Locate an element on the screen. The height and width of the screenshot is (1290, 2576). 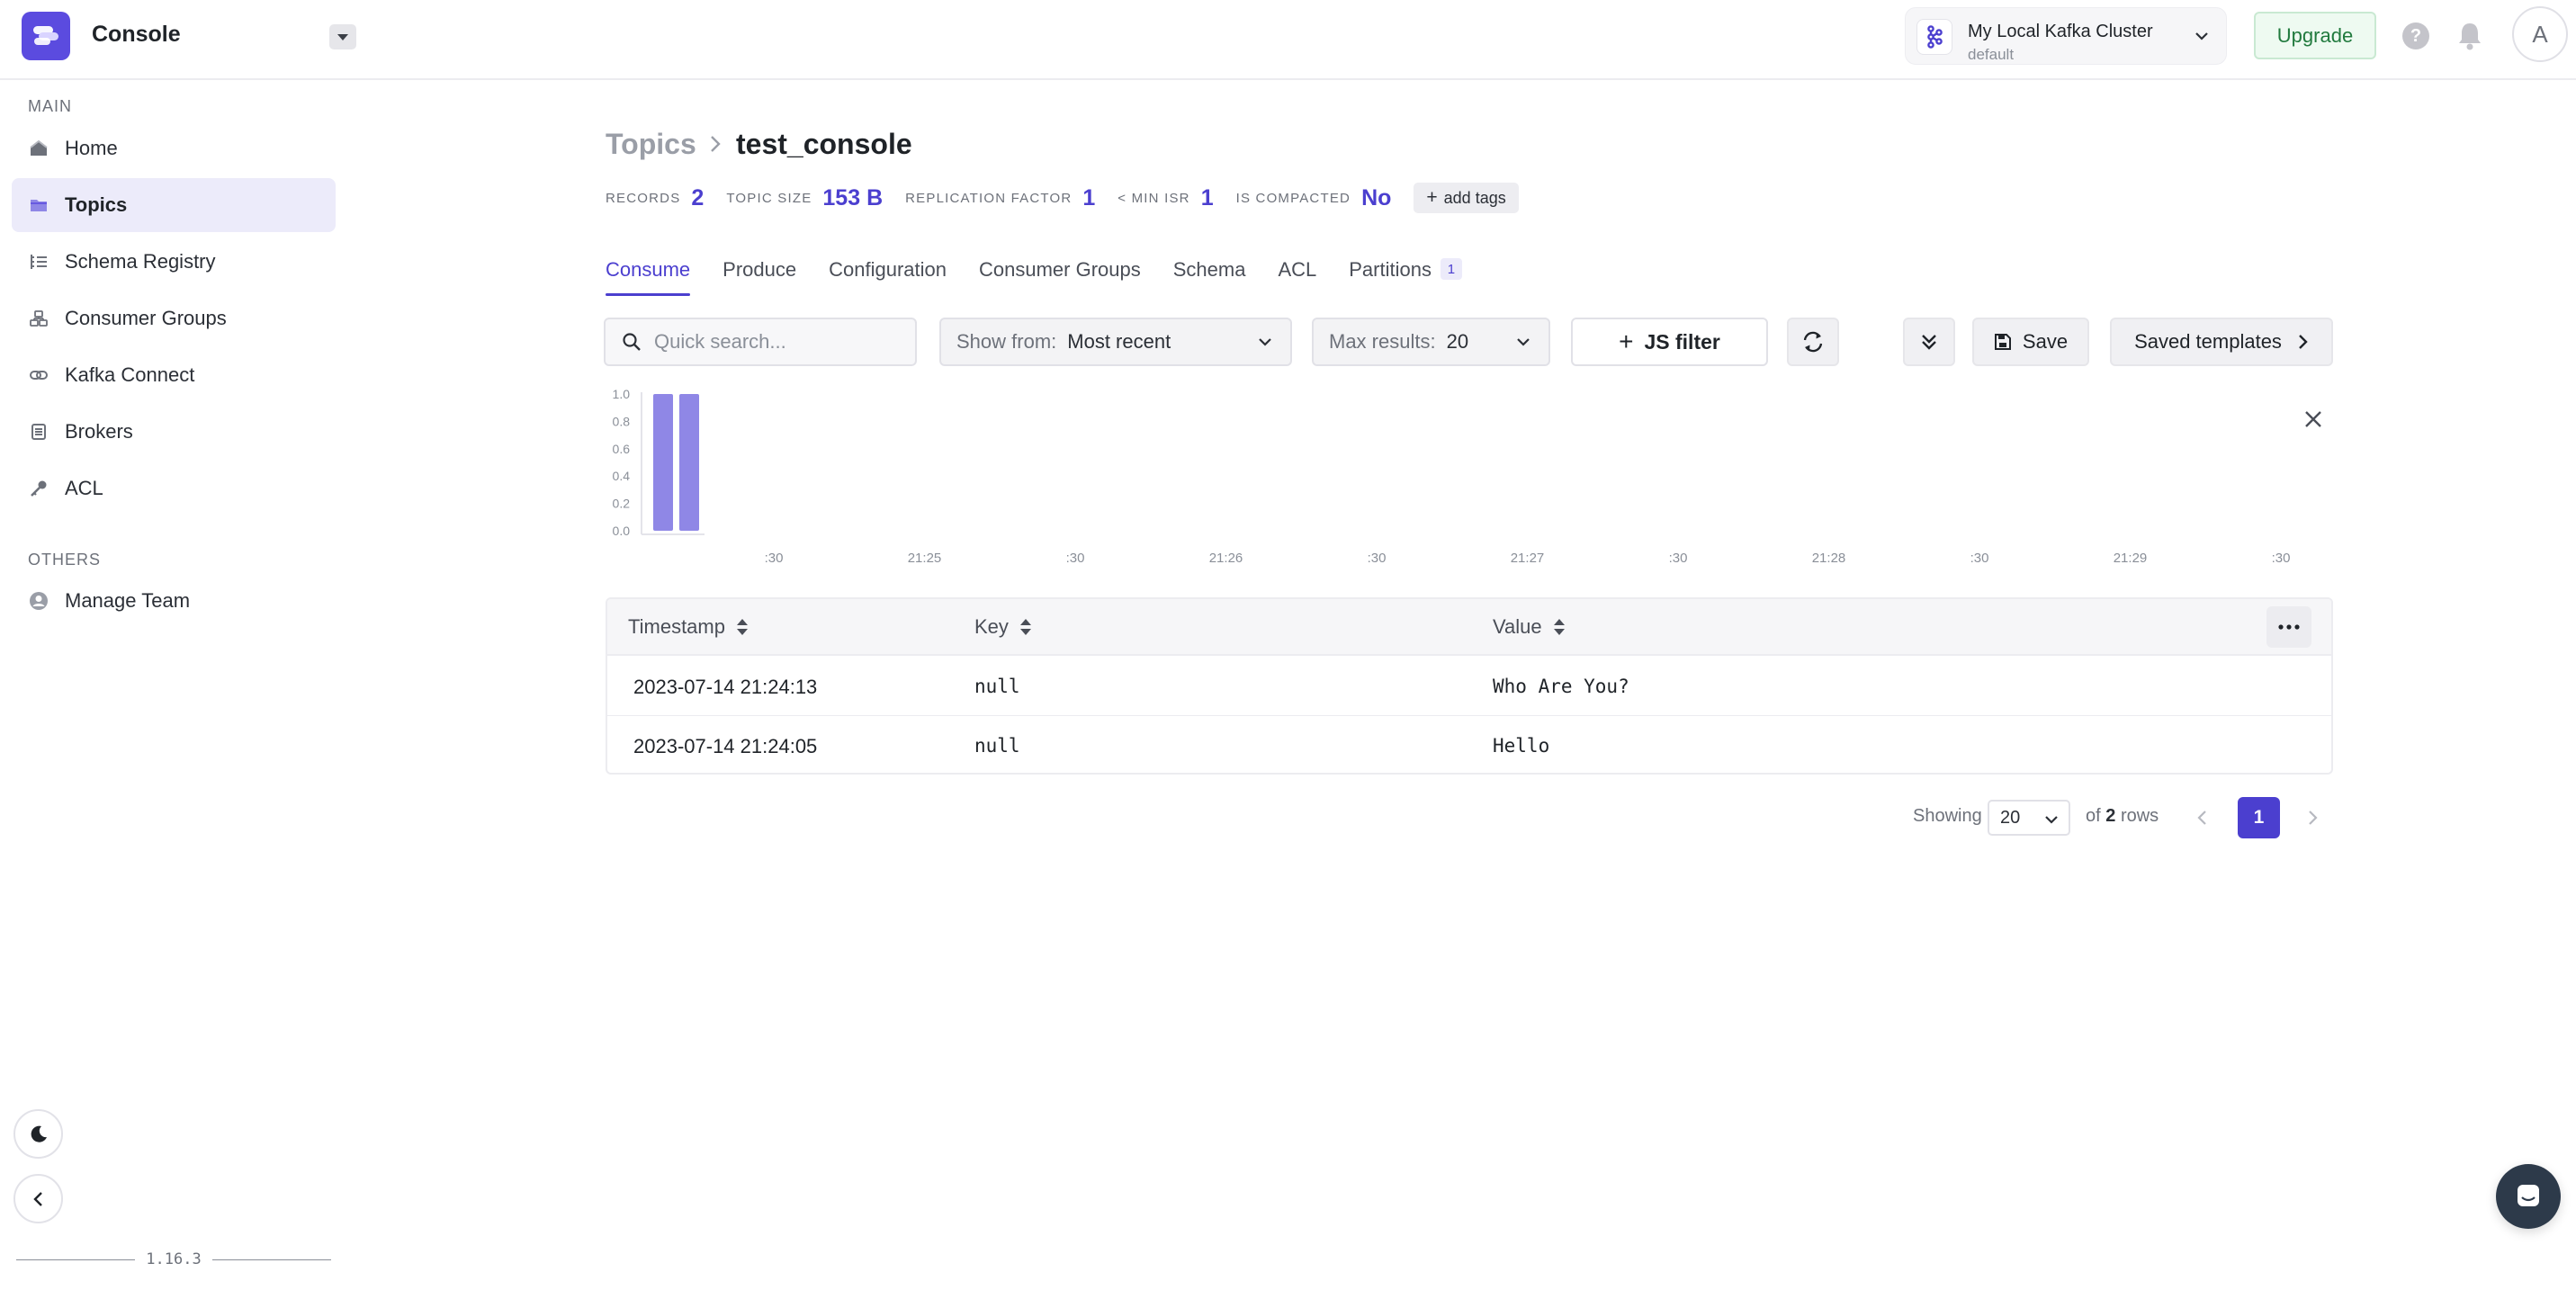
chat-icon is located at coordinates (2529, 1195).